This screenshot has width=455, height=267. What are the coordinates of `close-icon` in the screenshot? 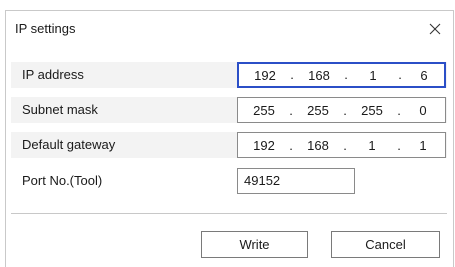 It's located at (435, 29).